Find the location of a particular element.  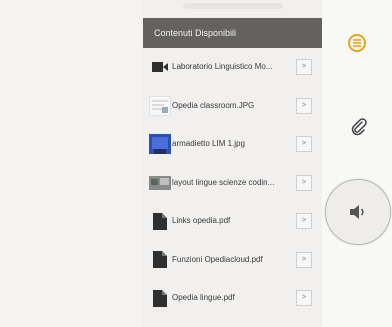

list-item: Links opedia.pdf > is located at coordinates (232, 221).